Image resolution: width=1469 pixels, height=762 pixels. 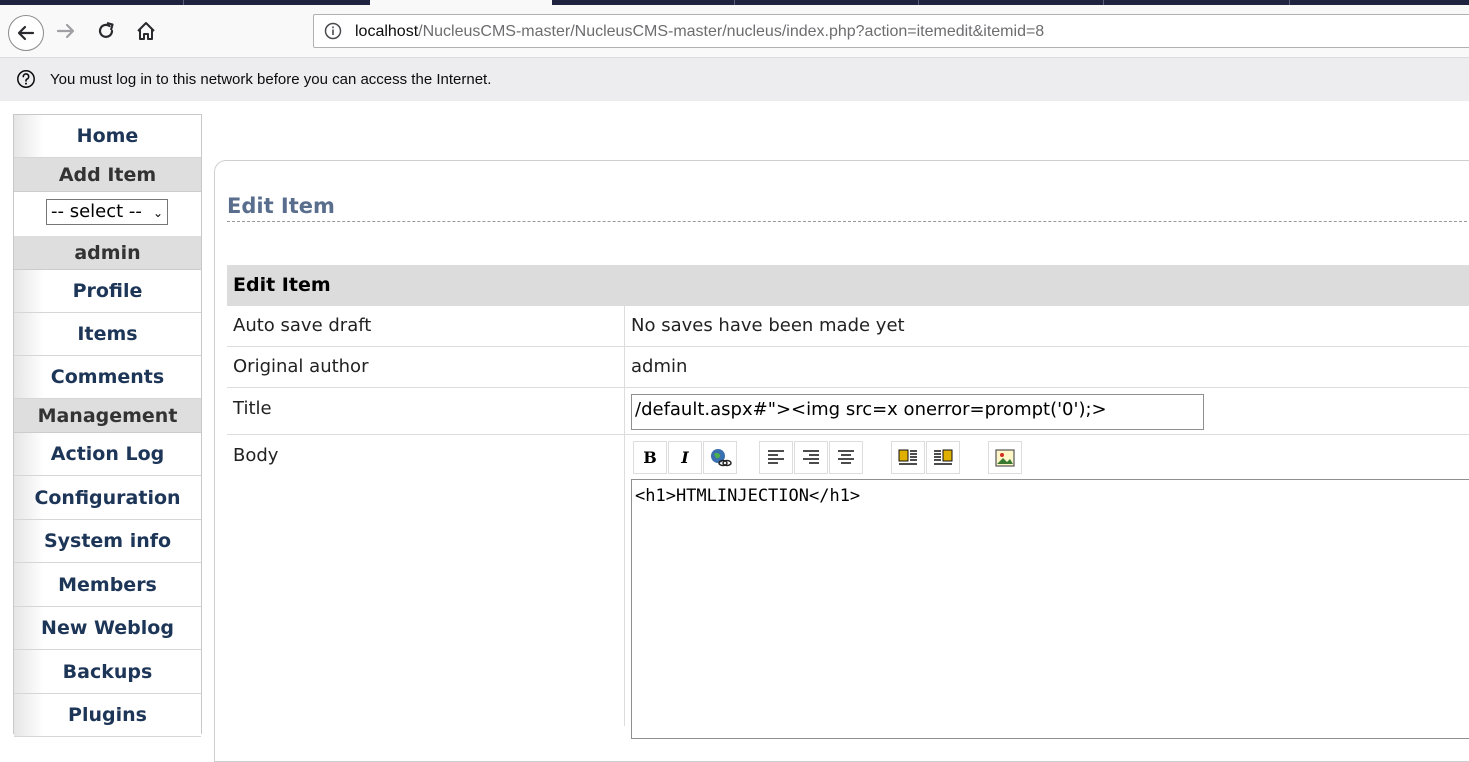 What do you see at coordinates (768, 325) in the screenshot?
I see `auto-save-status: No saves have been made yet` at bounding box center [768, 325].